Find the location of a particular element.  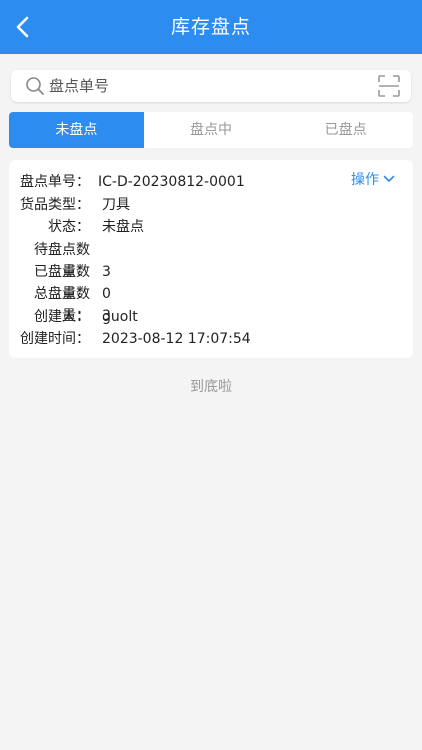

operation-dropdown: 操作 is located at coordinates (373, 179).